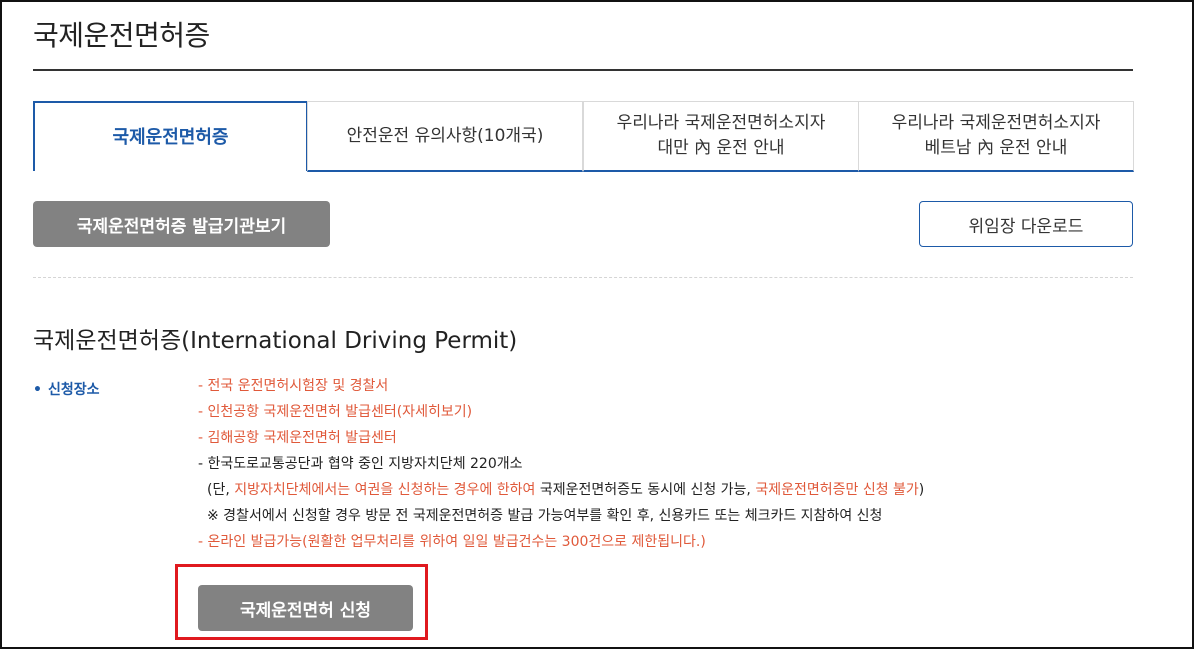 Image resolution: width=1194 pixels, height=649 pixels. Describe the element at coordinates (721, 136) in the screenshot. I see `tab-taiwan-guide: 우리나라 국제운전면허소지자 대만 內 운전 안내` at that location.